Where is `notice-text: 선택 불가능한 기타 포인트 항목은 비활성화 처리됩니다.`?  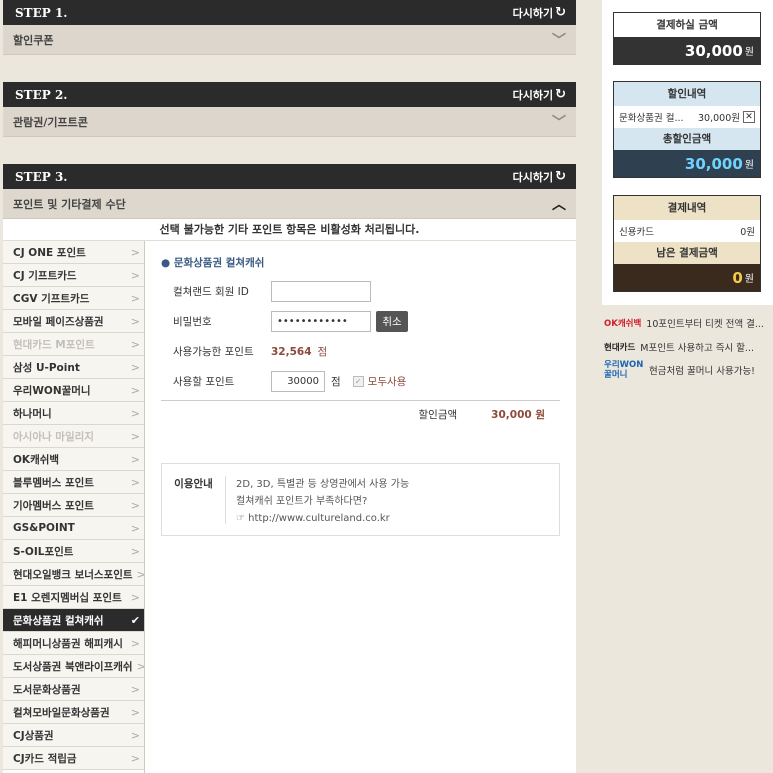
notice-text: 선택 불가능한 기타 포인트 항목은 비활성화 처리됩니다. is located at coordinates (289, 230).